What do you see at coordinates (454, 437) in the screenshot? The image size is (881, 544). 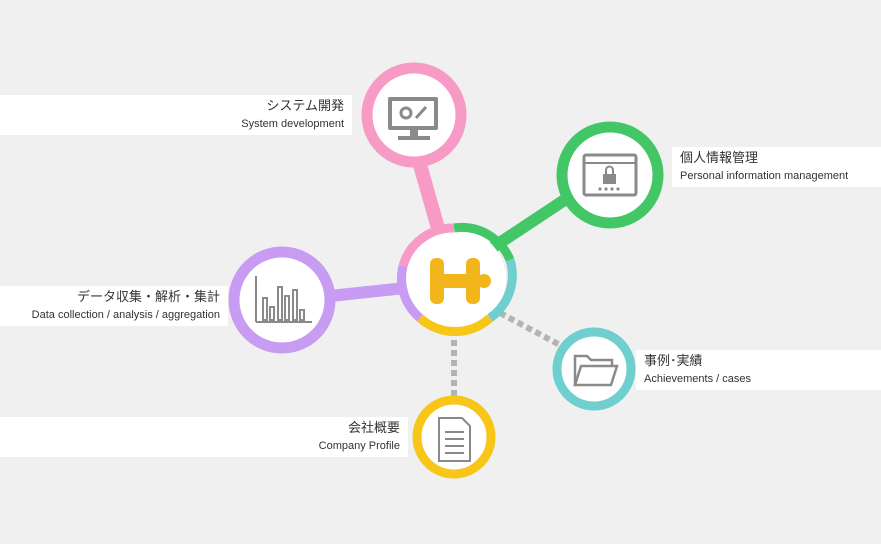 I see `node-company` at bounding box center [454, 437].